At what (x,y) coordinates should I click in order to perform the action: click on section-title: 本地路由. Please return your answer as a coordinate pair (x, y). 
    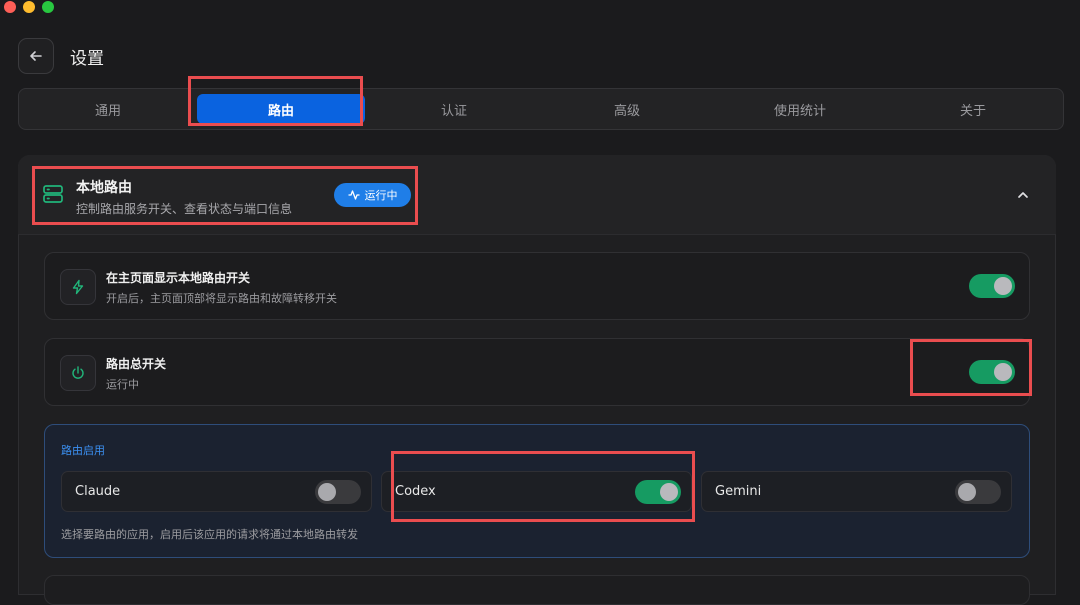
    Looking at the image, I should click on (104, 188).